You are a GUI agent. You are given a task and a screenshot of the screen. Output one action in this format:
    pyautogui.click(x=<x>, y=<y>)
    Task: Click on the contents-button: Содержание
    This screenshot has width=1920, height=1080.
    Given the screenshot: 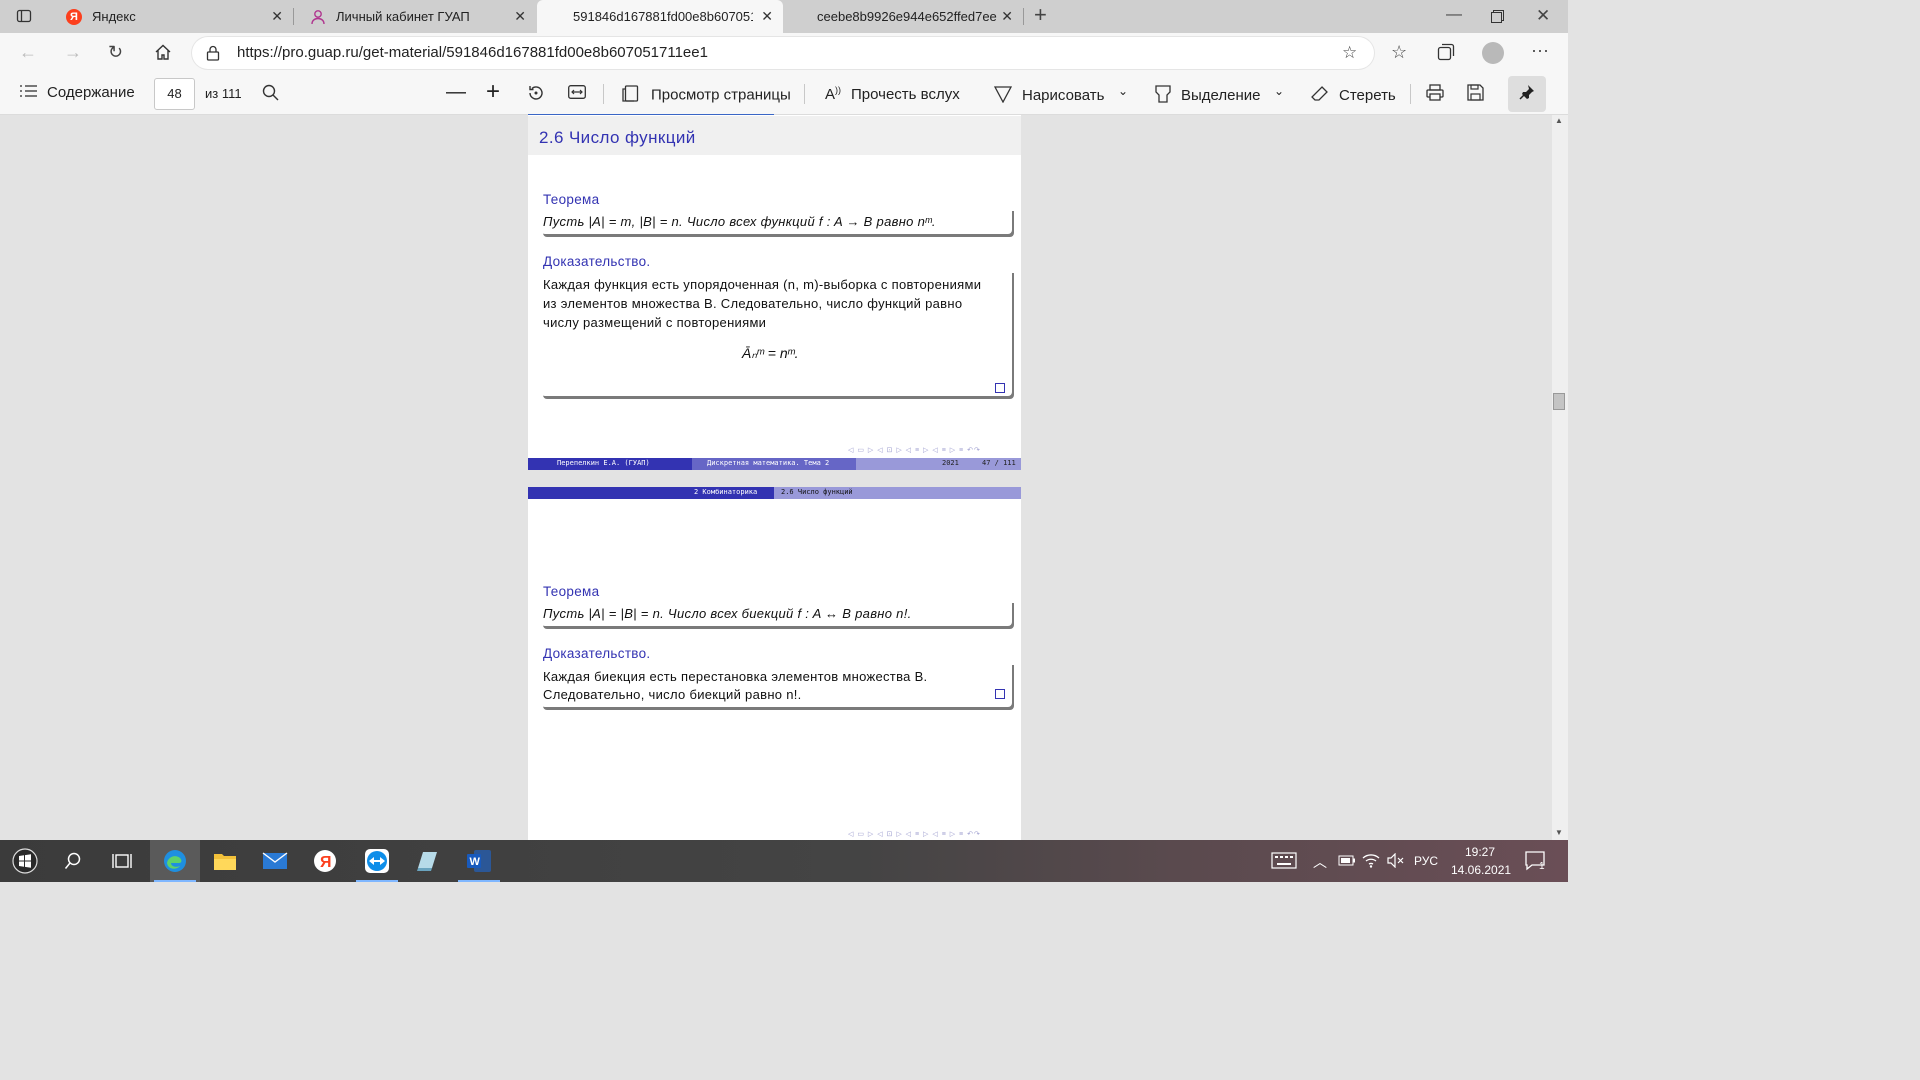 What is the action you would take?
    pyautogui.click(x=77, y=93)
    